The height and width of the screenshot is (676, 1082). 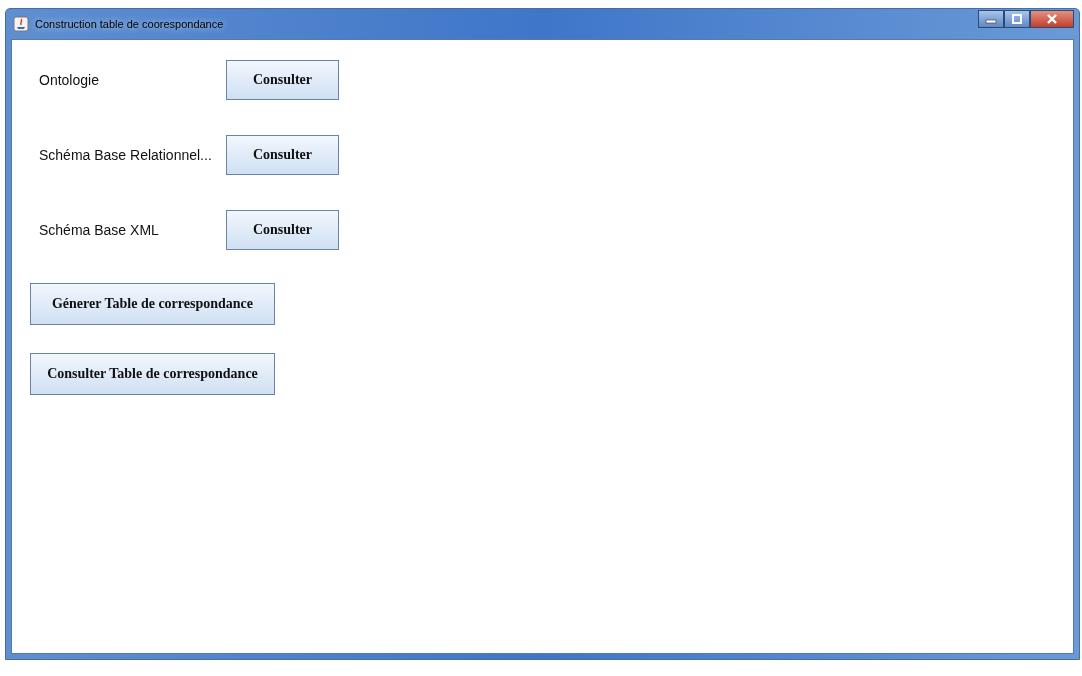 I want to click on maximize-icon, so click(x=1017, y=19).